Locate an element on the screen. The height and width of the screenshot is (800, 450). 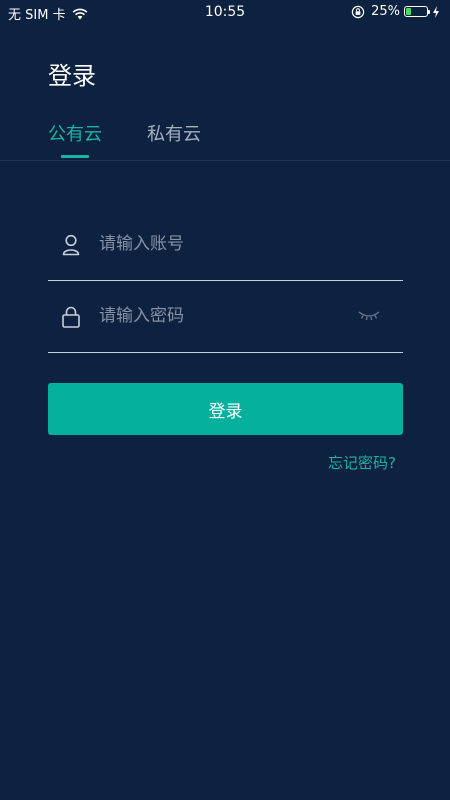
charging-bolt-icon is located at coordinates (436, 11).